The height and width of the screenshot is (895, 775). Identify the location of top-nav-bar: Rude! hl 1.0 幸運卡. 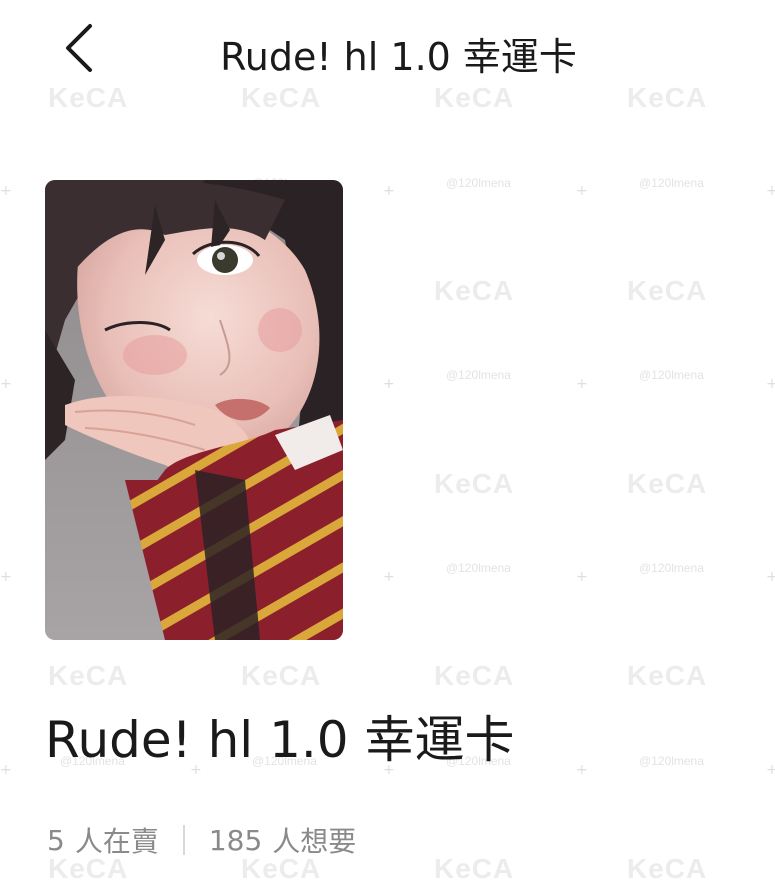
(387, 50).